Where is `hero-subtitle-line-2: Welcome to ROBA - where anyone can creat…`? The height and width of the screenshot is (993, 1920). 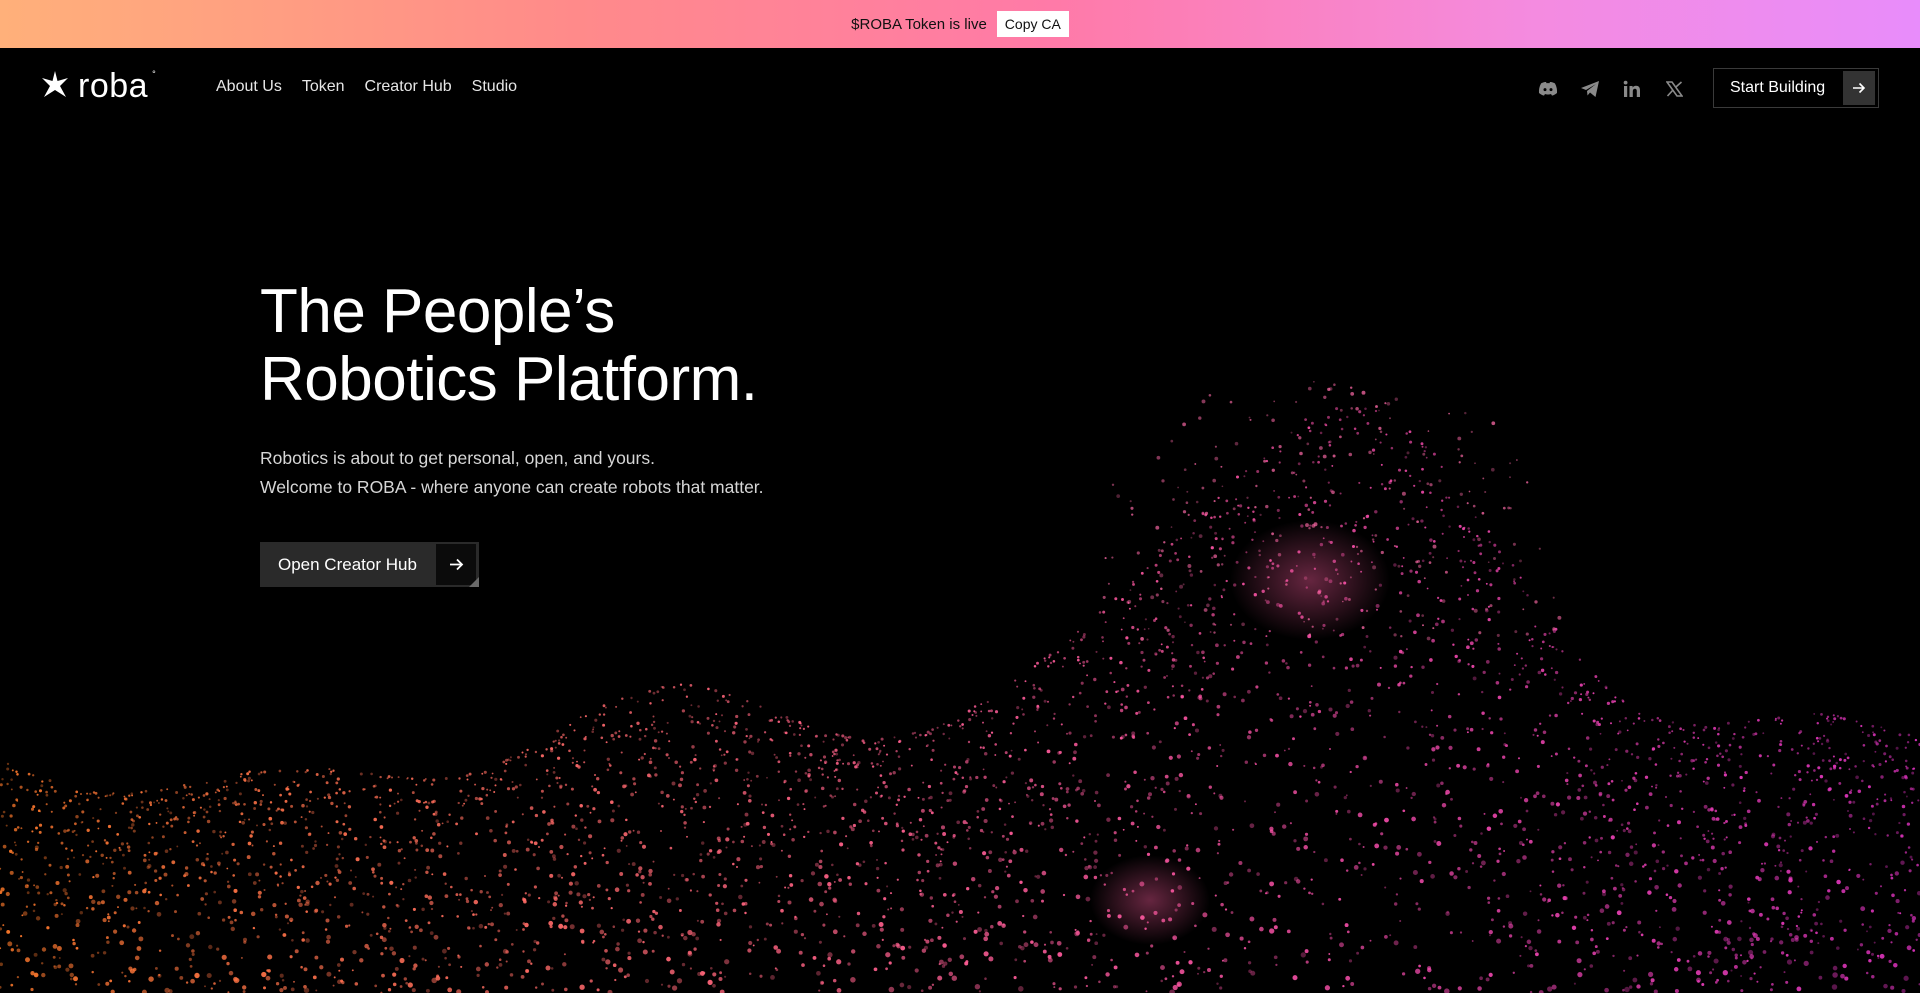
hero-subtitle-line-2: Welcome to ROBA - where anyone can creat… is located at coordinates (512, 487).